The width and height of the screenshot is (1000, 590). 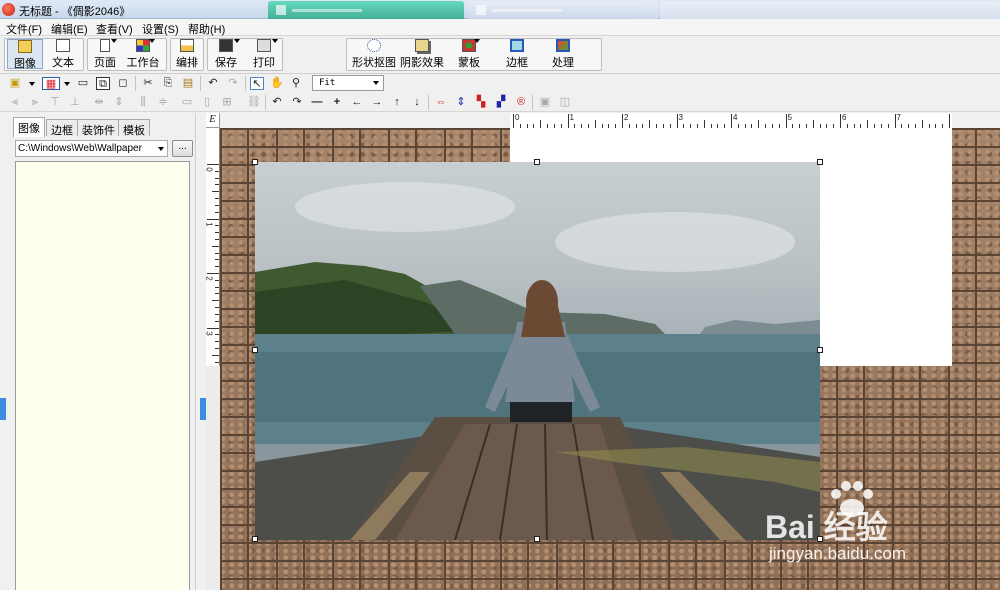 What do you see at coordinates (844, 117) in the screenshot?
I see `ruler-number: 6` at bounding box center [844, 117].